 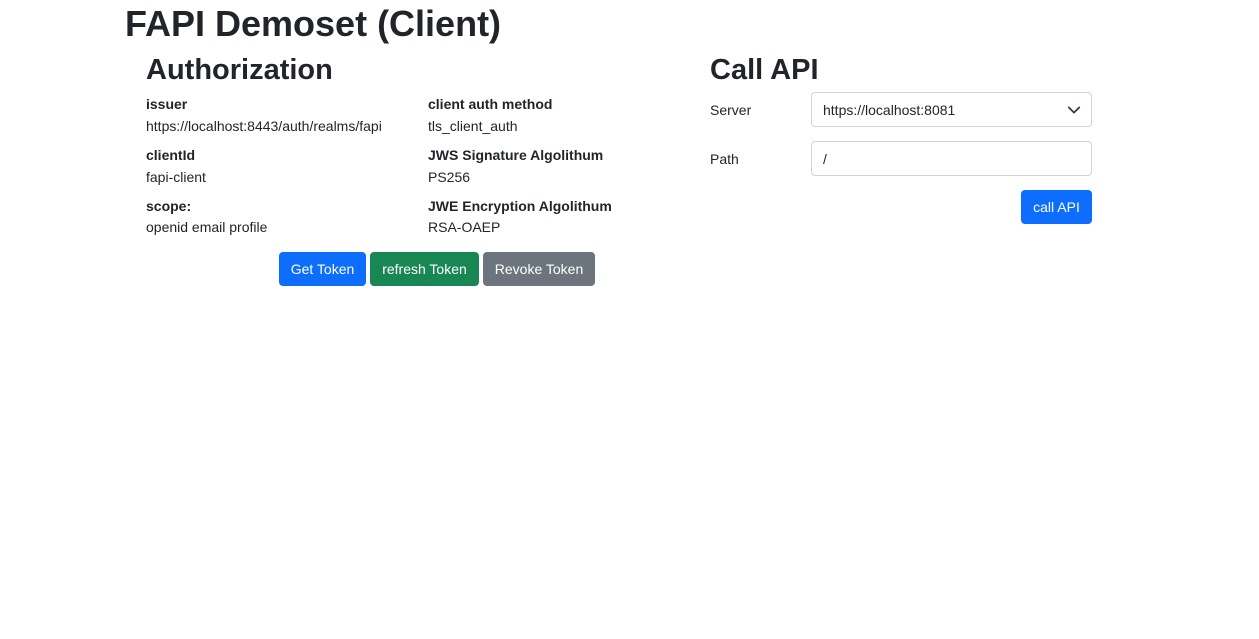 I want to click on server-select: https://localhost:8081, so click(x=951, y=109).